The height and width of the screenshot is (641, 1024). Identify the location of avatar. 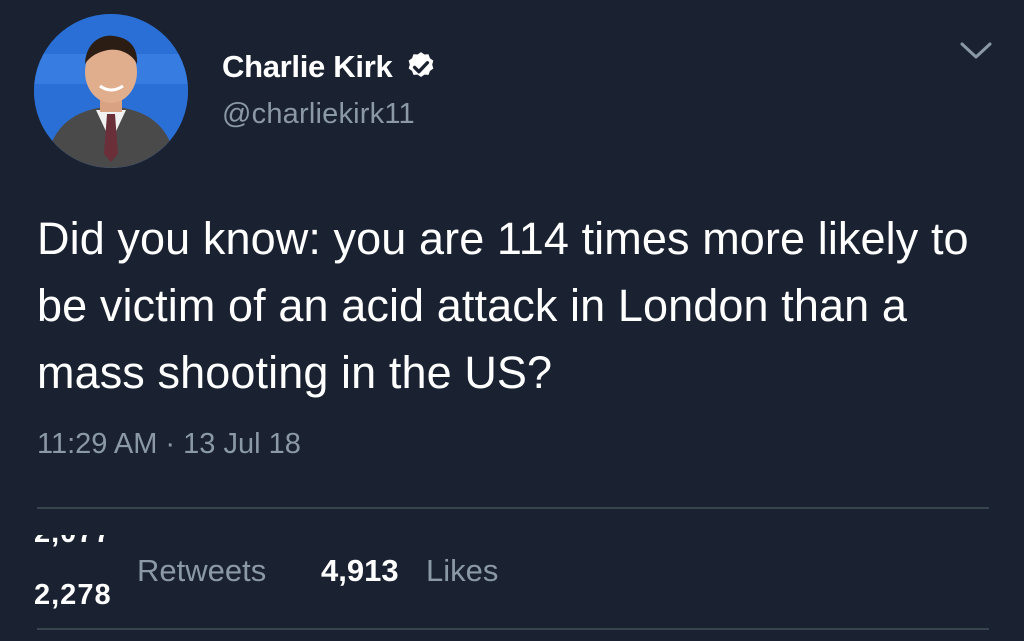
(111, 91).